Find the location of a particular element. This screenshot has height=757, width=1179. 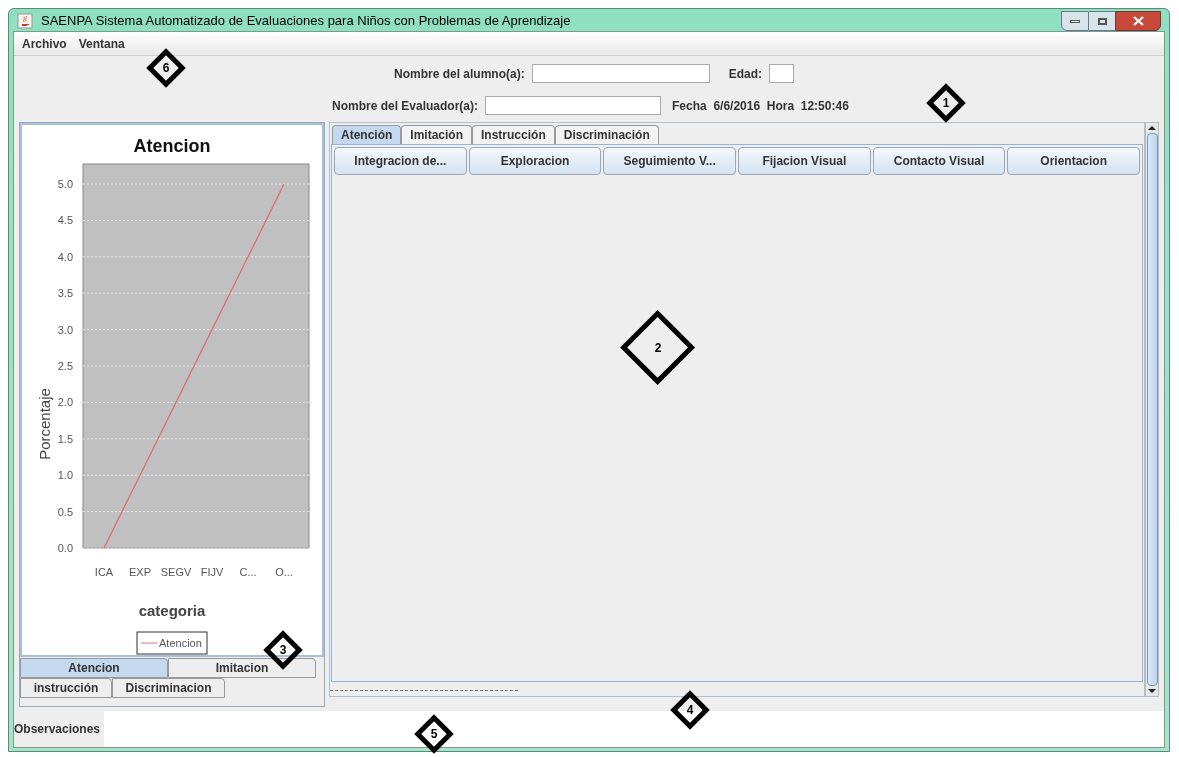

x-tick-label: EXP is located at coordinates (140, 572).